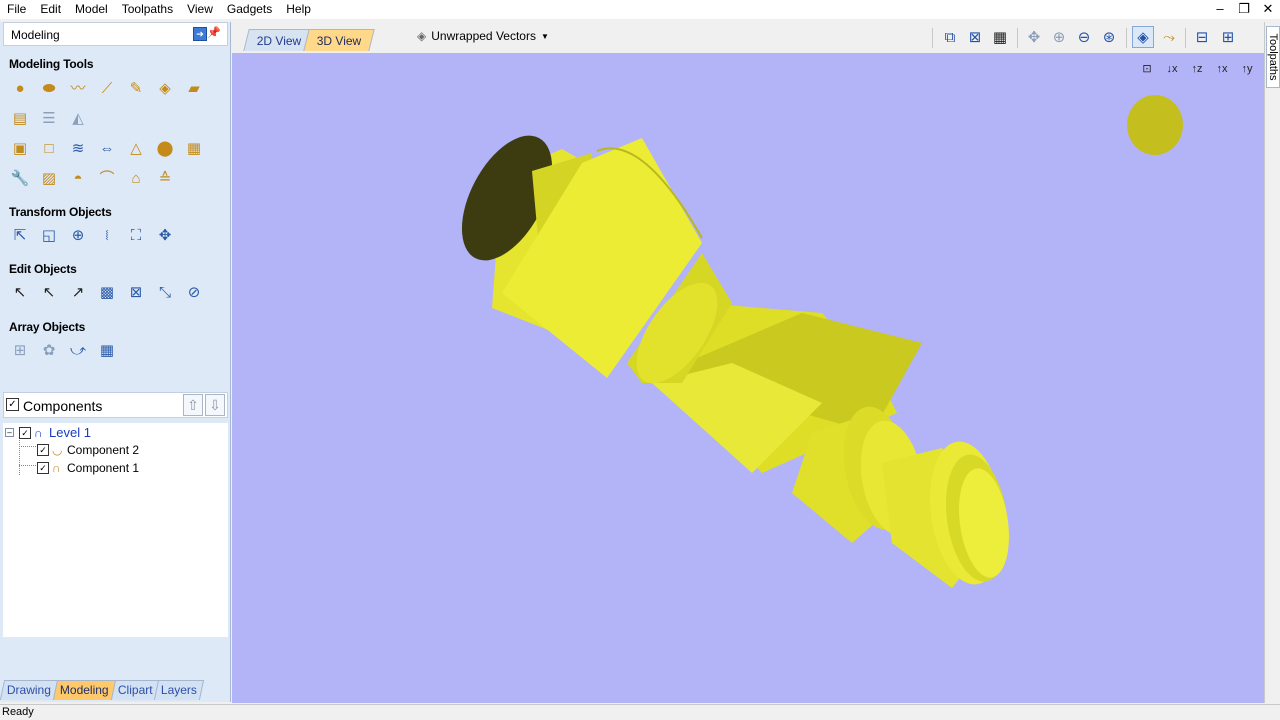  What do you see at coordinates (115, 34) in the screenshot?
I see `panel-header: Modeling ➔ 📌` at bounding box center [115, 34].